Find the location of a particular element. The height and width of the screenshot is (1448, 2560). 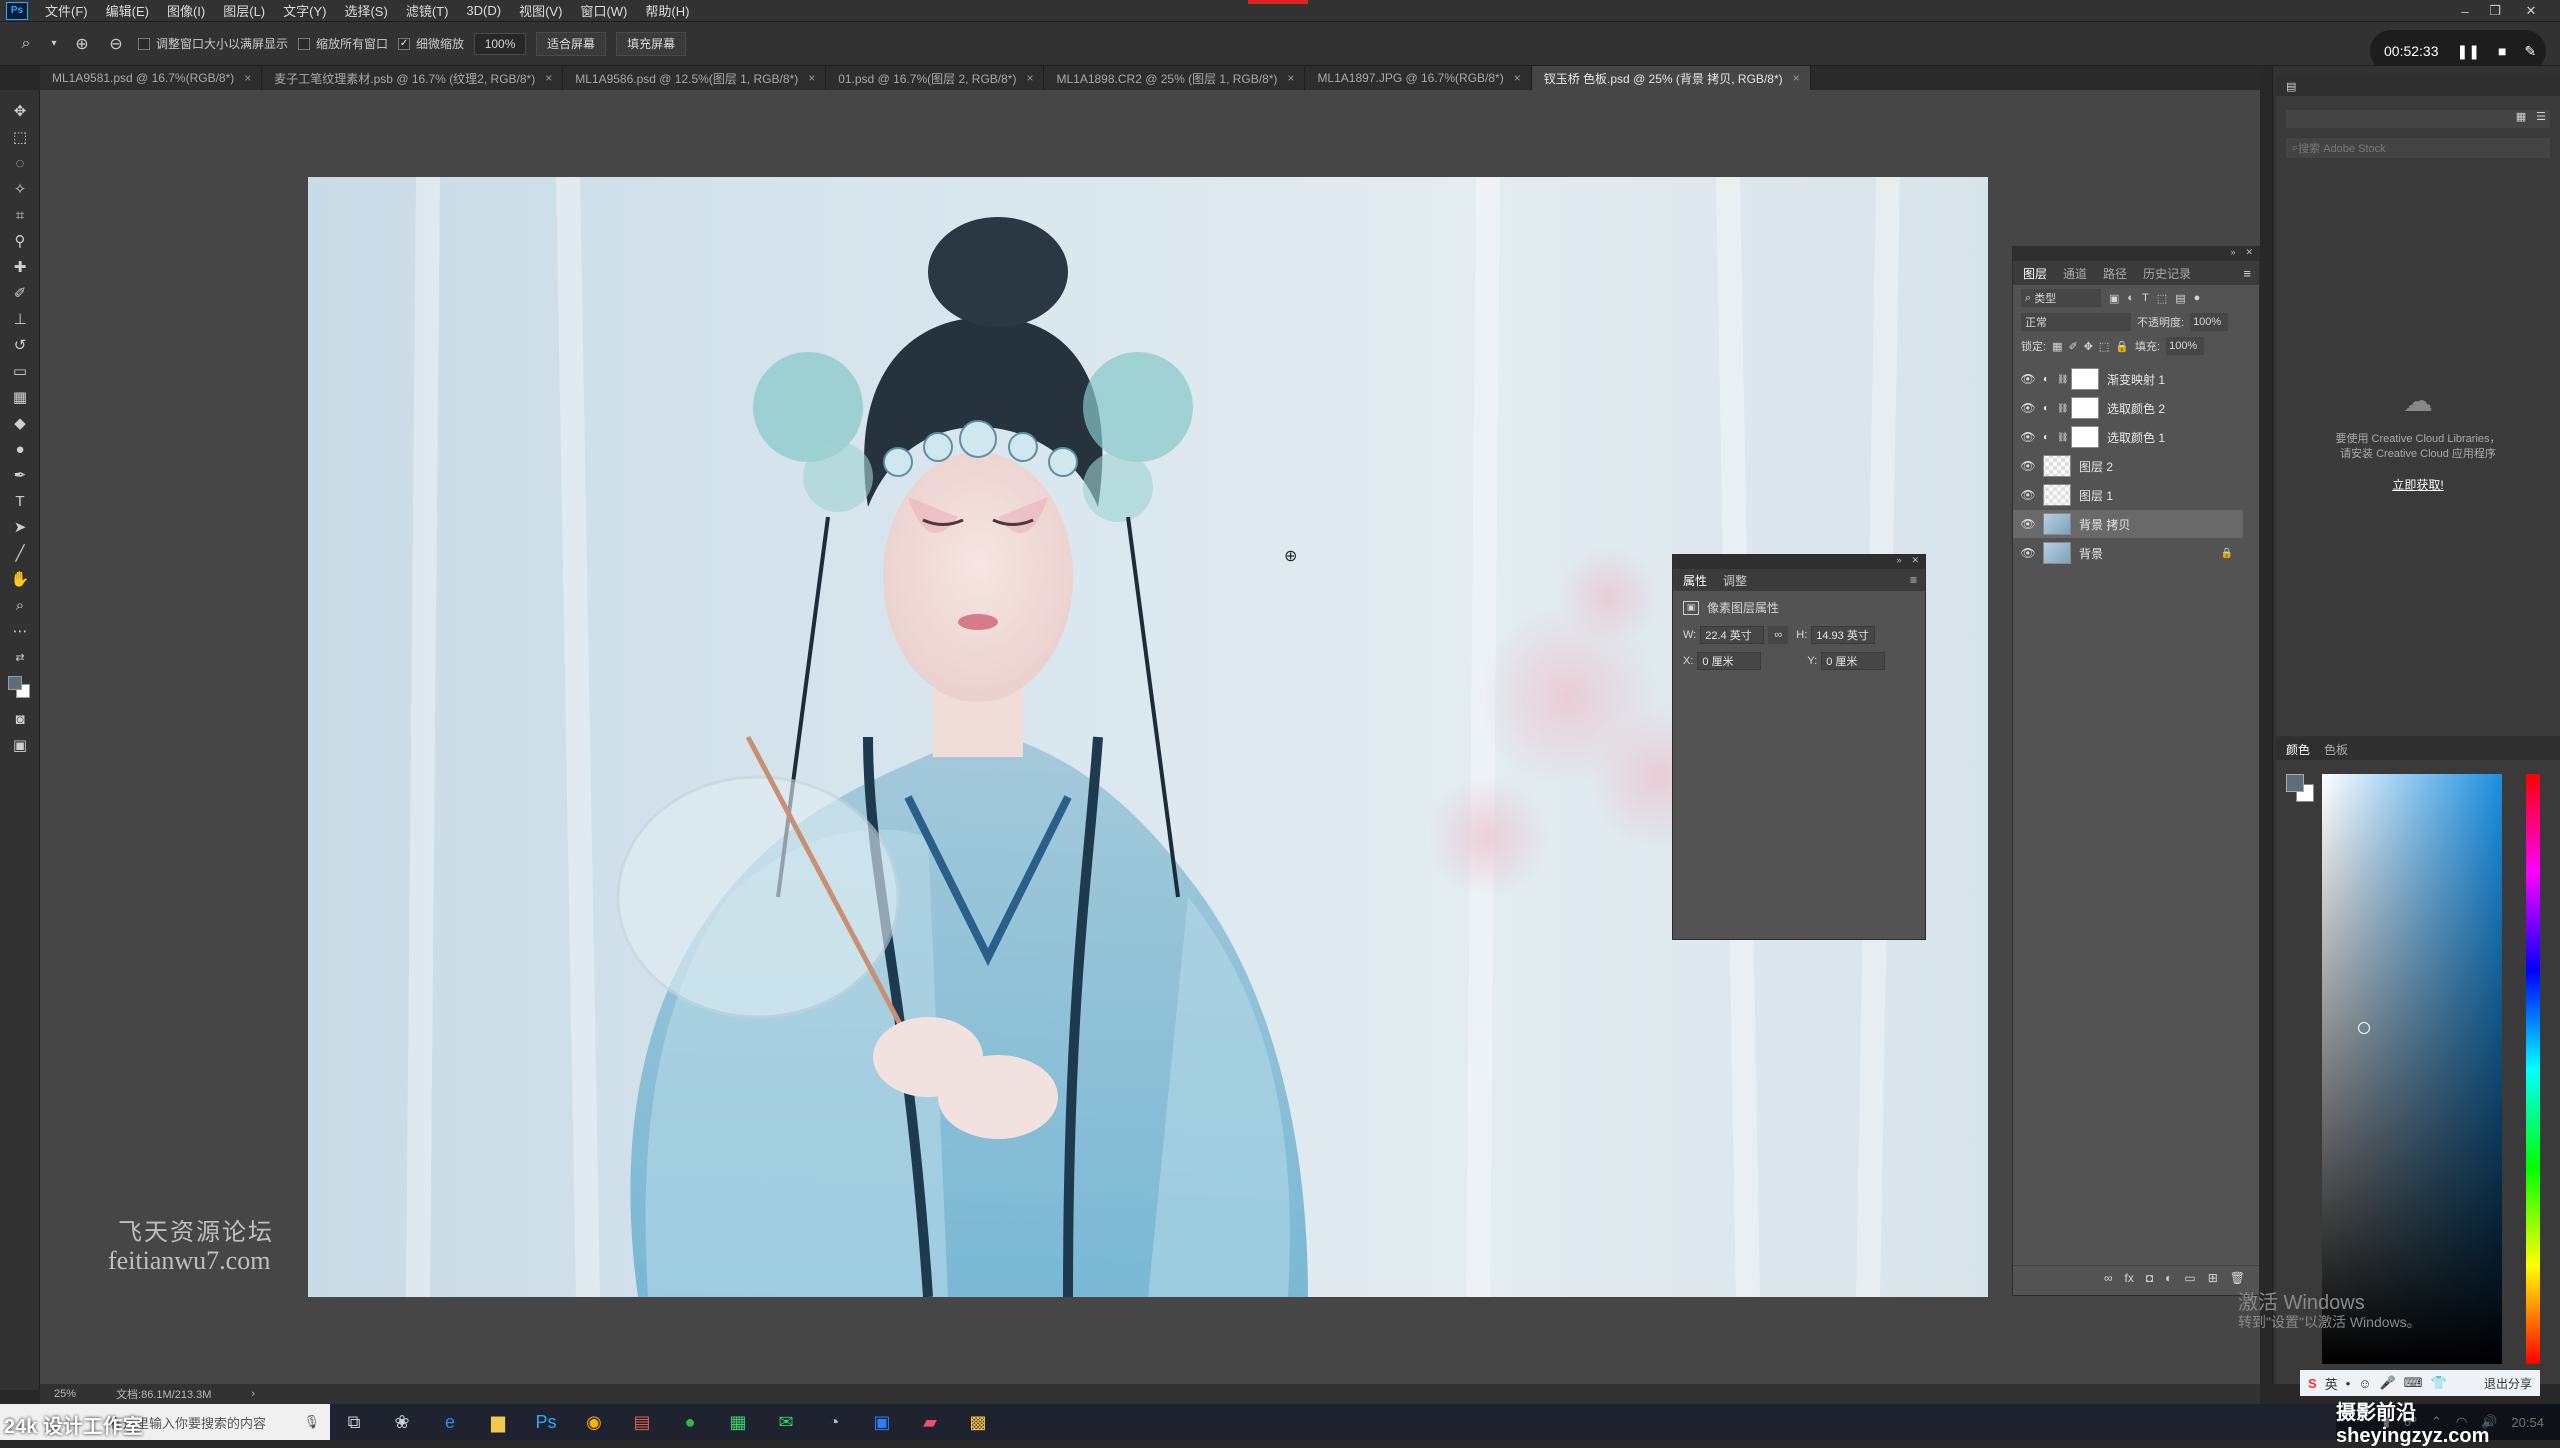

lock-position-icon: ✥ is located at coordinates (2088, 346).